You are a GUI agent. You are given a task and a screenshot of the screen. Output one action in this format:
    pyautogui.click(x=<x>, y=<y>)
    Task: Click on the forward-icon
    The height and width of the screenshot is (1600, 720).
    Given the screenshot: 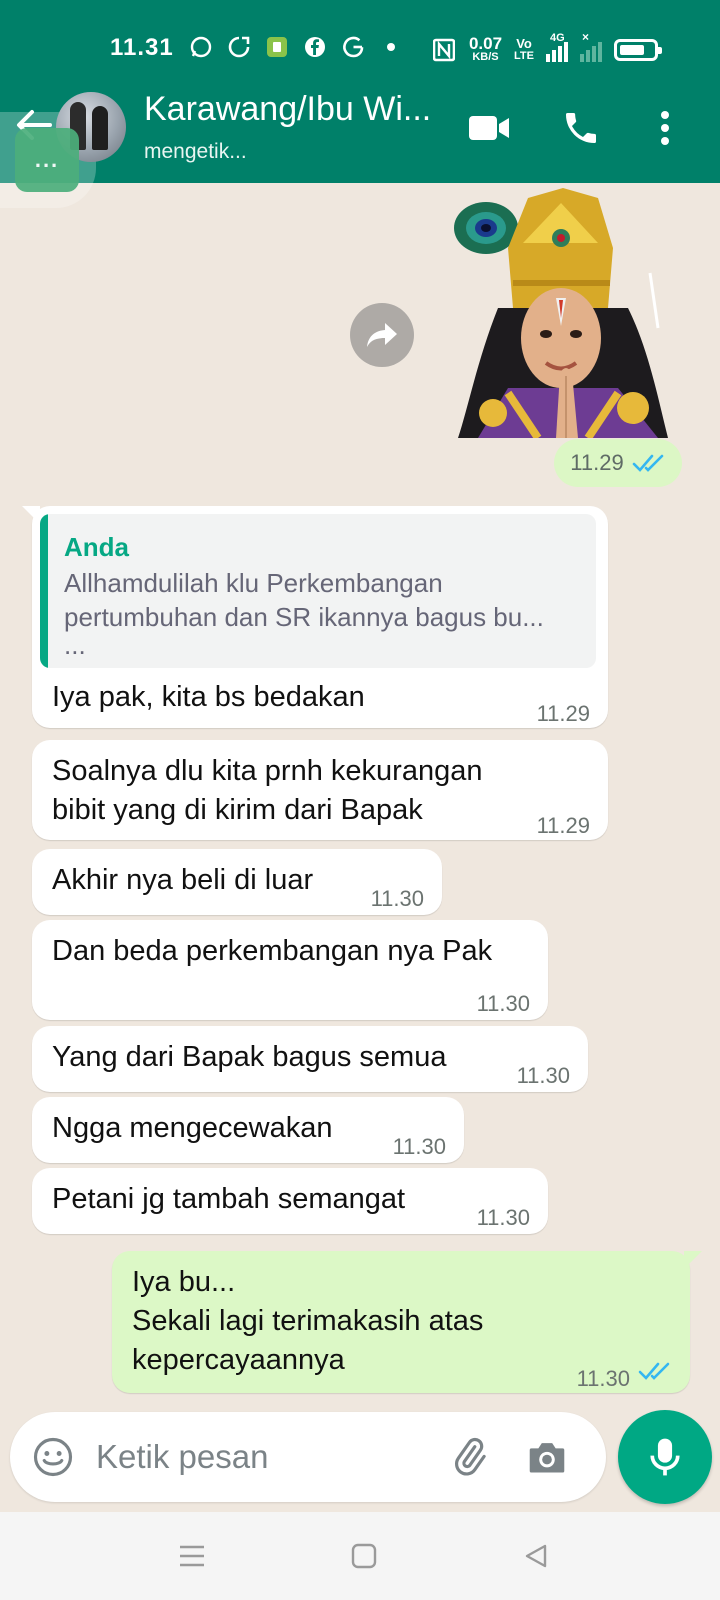 What is the action you would take?
    pyautogui.click(x=382, y=335)
    